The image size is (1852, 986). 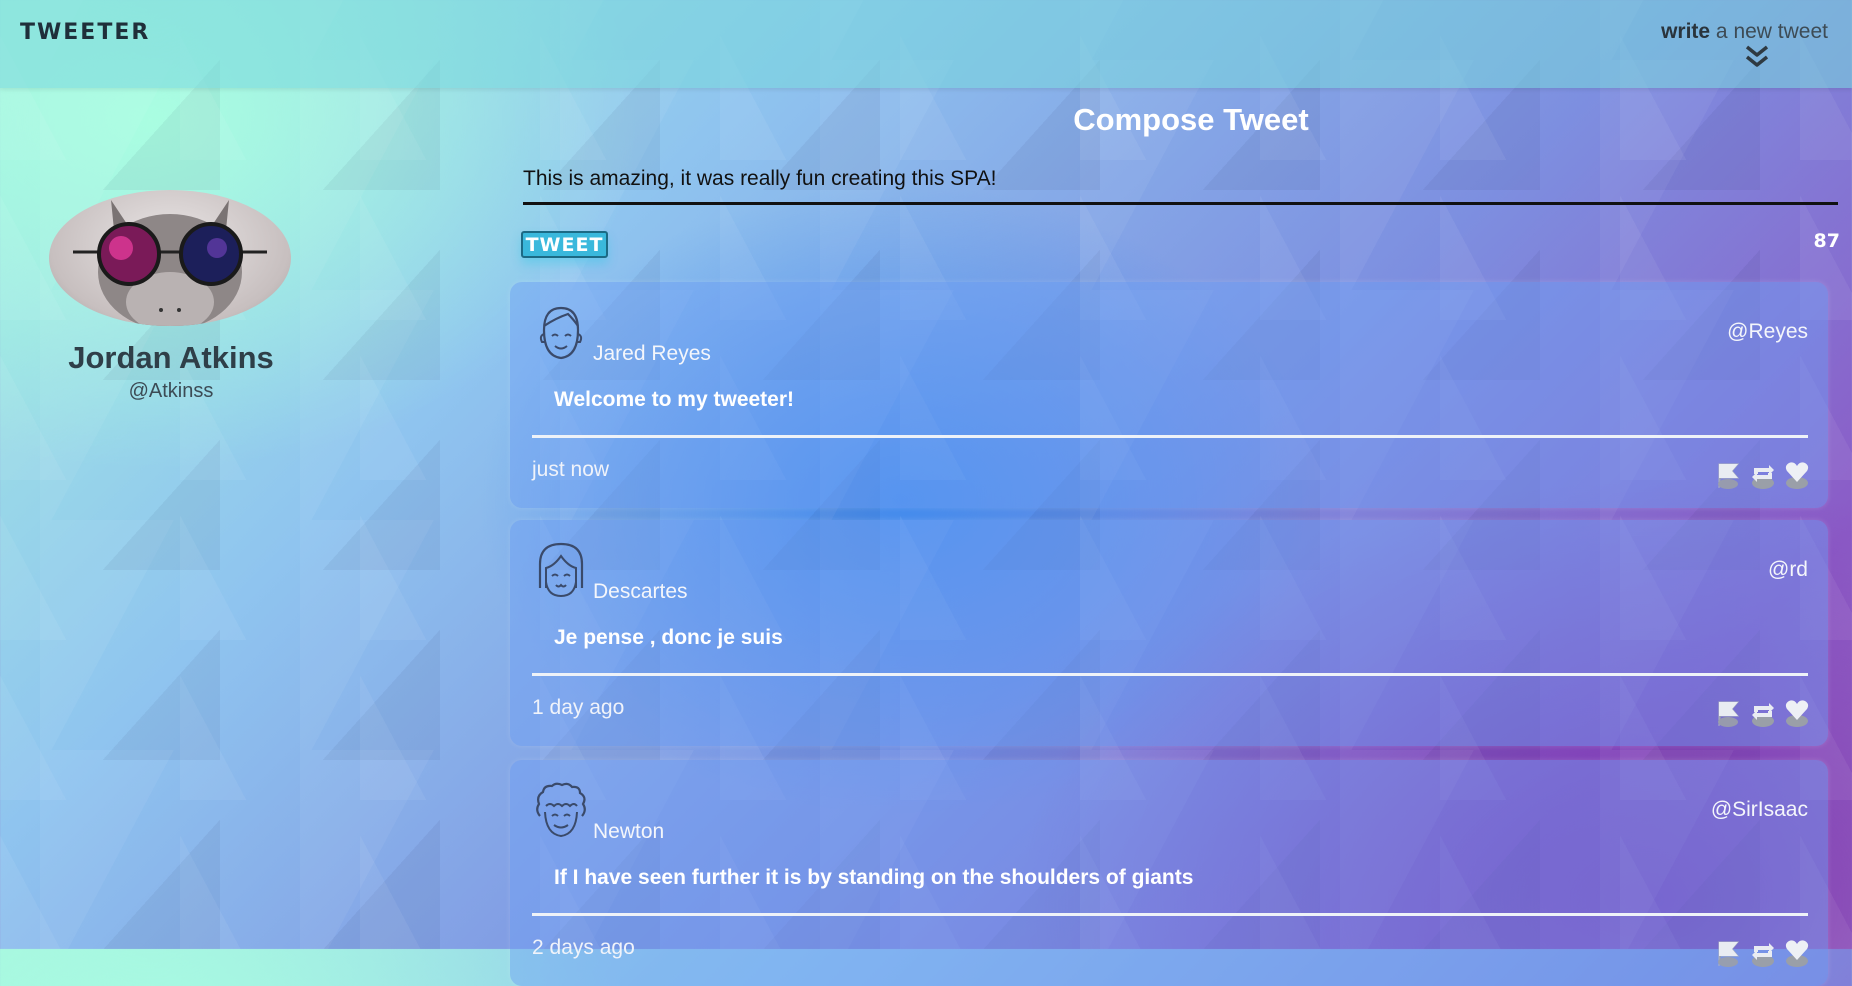 I want to click on write-new-tweet-link: write a new tweet, so click(x=1744, y=32).